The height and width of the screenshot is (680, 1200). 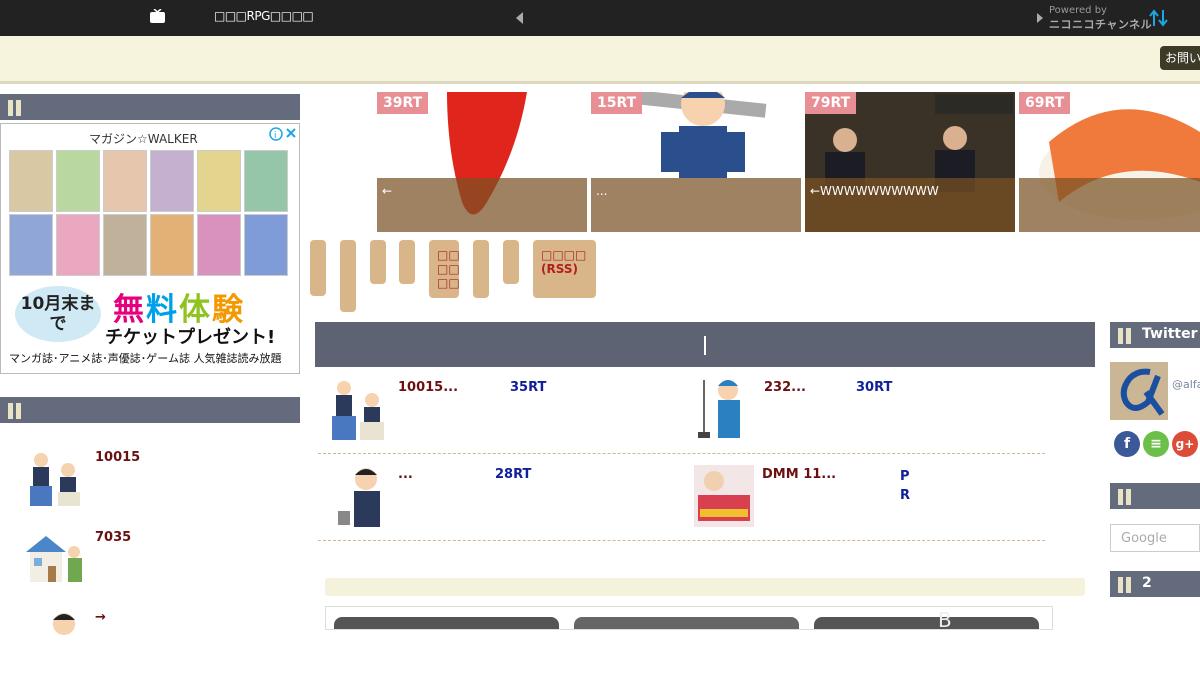 What do you see at coordinates (1139, 391) in the screenshot?
I see `alpha-avatar` at bounding box center [1139, 391].